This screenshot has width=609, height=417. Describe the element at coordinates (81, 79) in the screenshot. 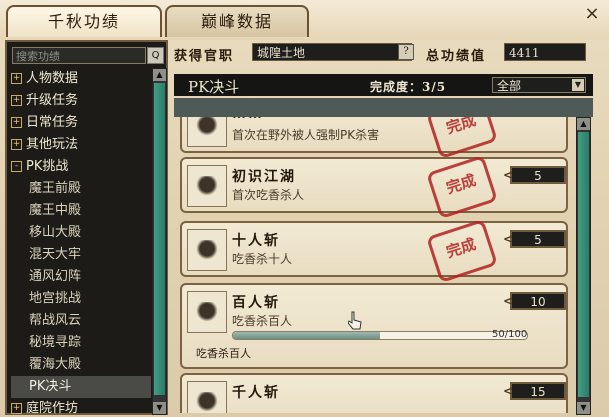

I see `tree-group-character-data: + 人物数据` at that location.